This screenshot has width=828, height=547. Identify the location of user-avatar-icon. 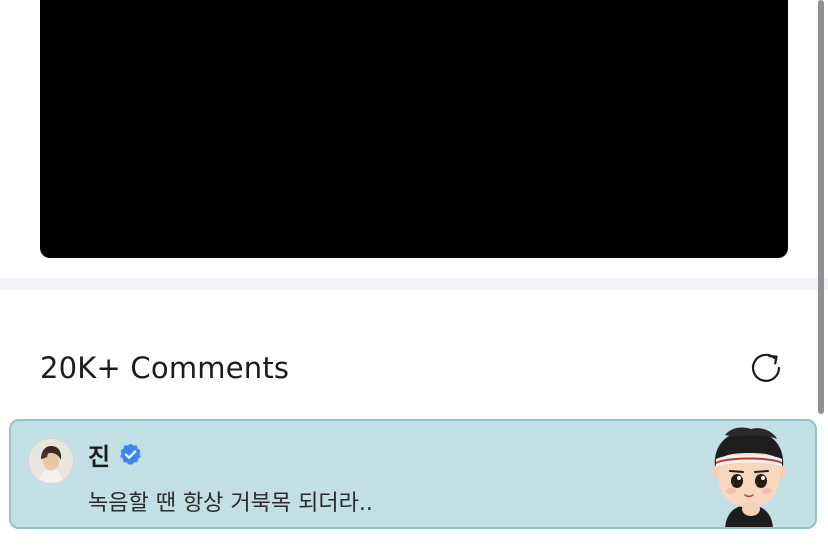
(51, 461).